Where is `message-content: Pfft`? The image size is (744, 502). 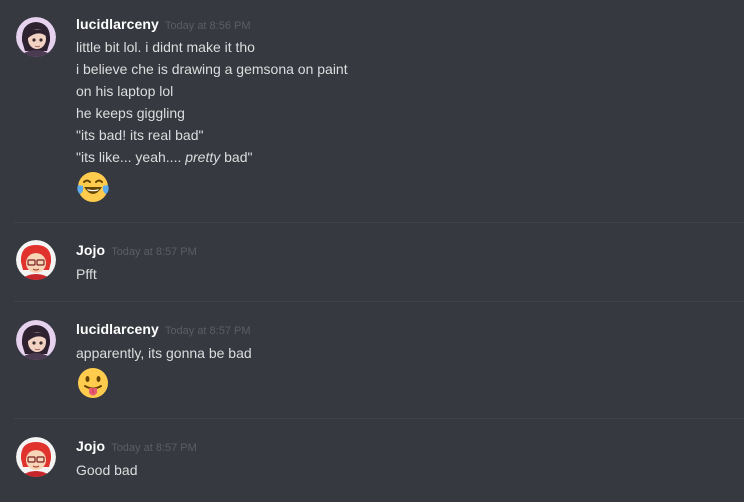 message-content: Pfft is located at coordinates (86, 274).